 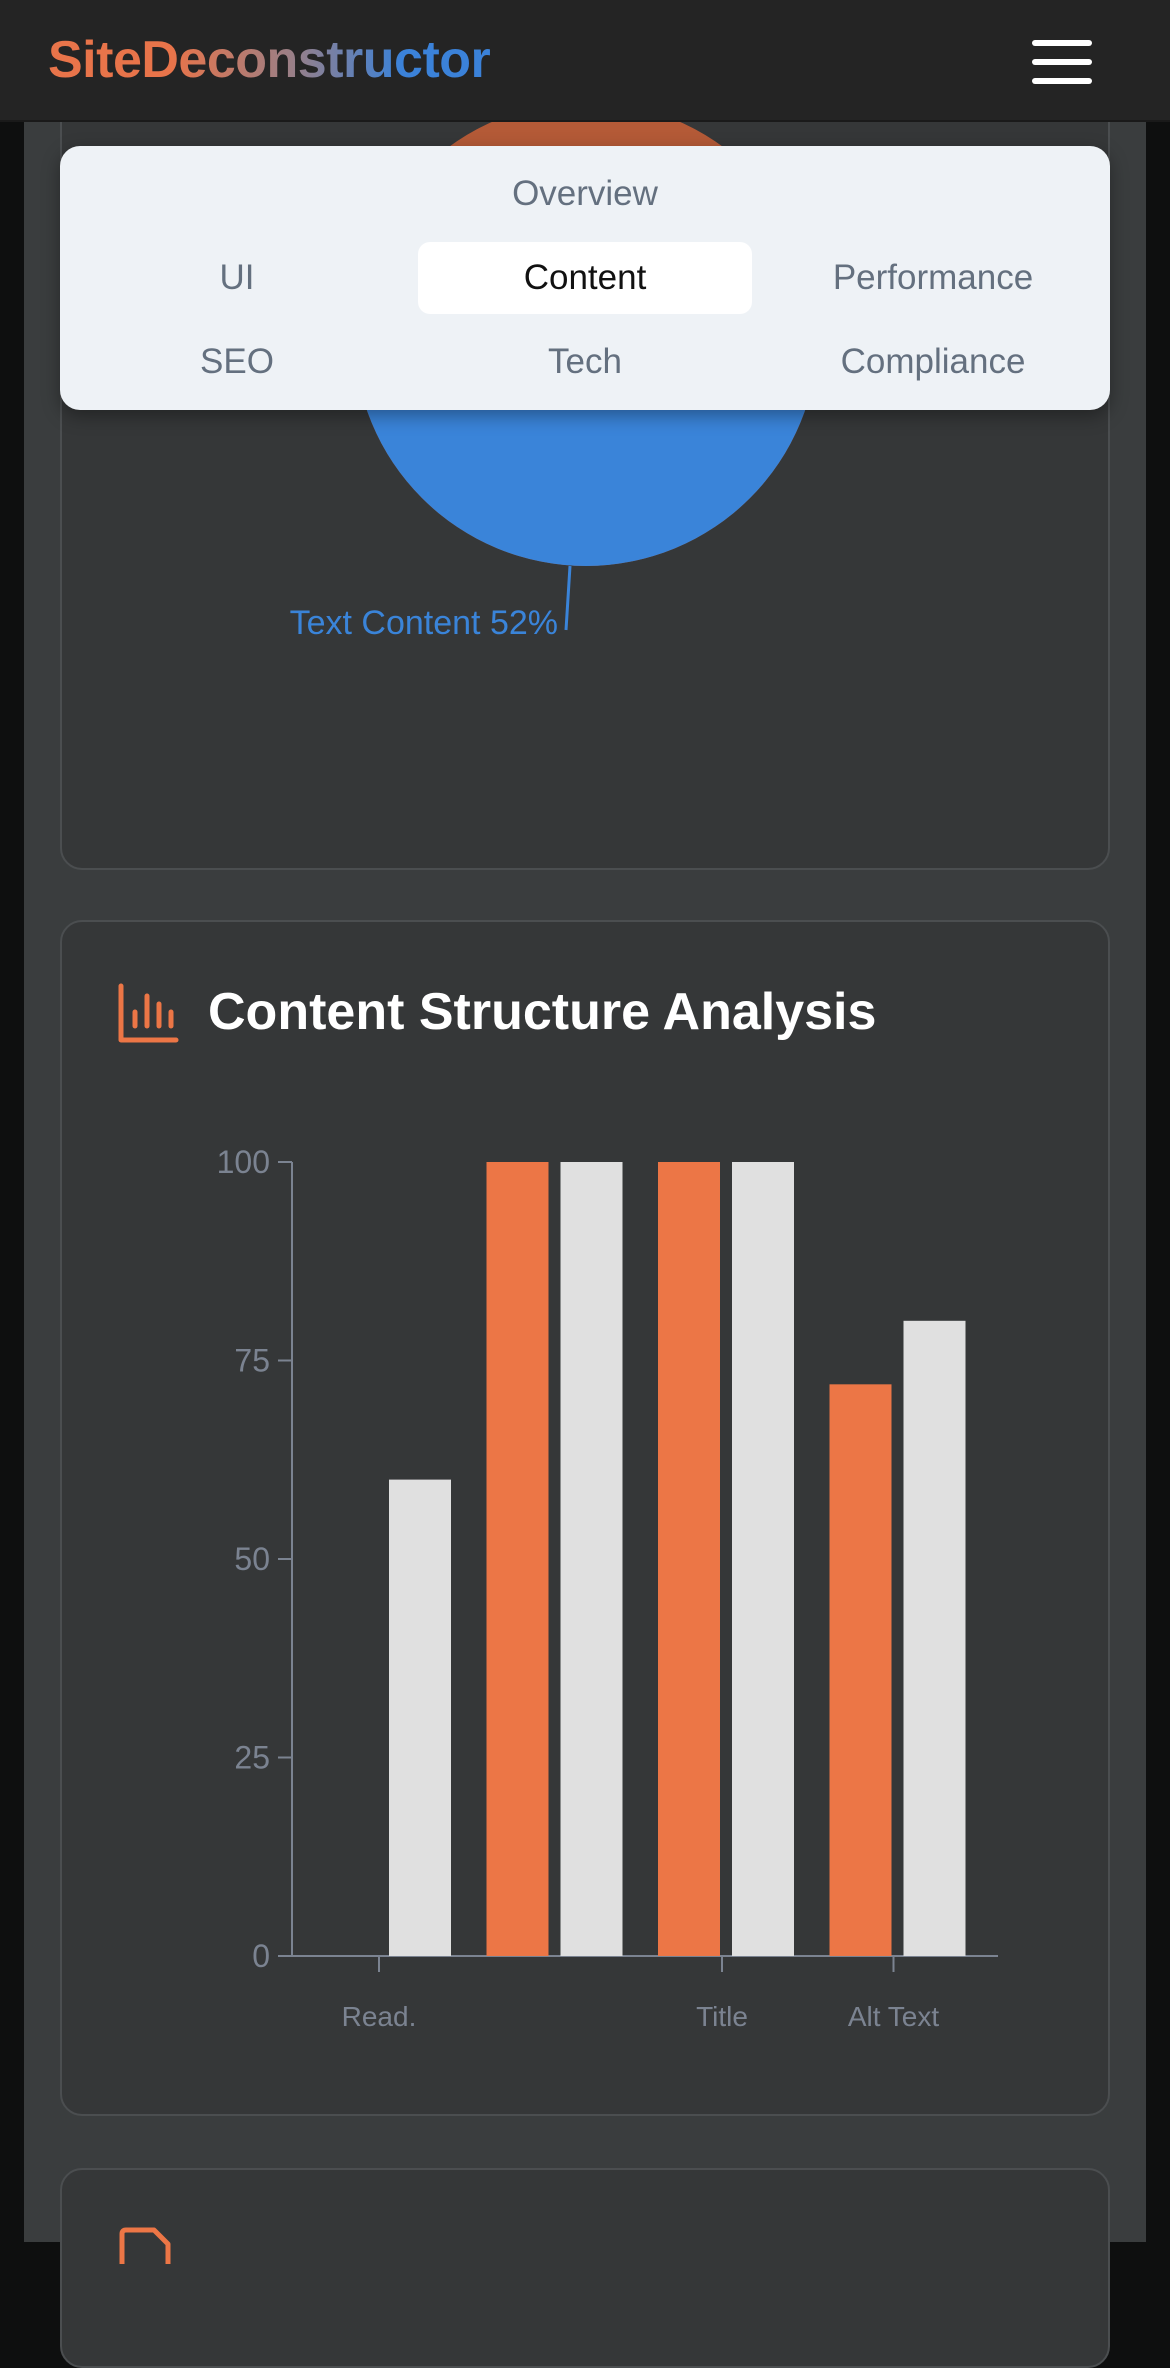 What do you see at coordinates (379, 2016) in the screenshot?
I see `x-tick-label: Read.` at bounding box center [379, 2016].